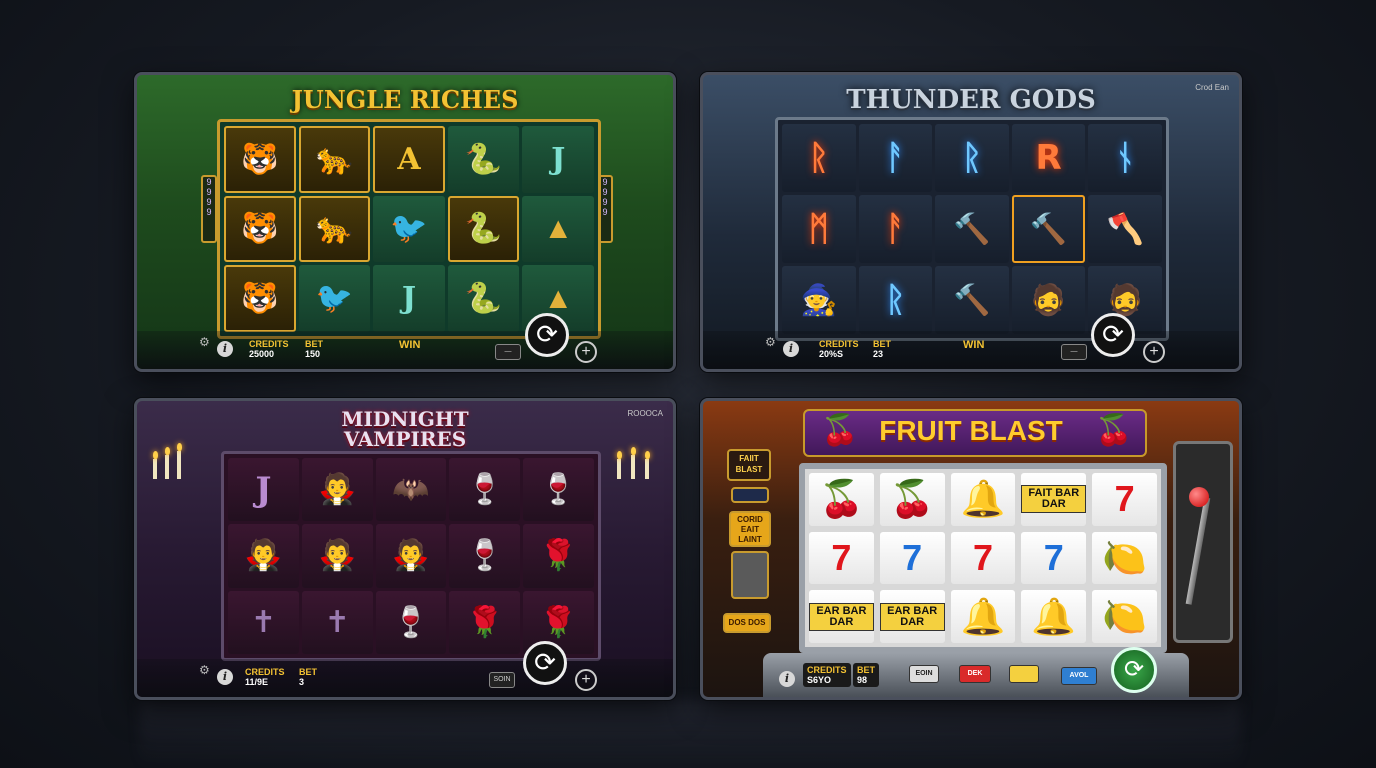  What do you see at coordinates (1125, 229) in the screenshot?
I see `symbol-axe: 🪓` at bounding box center [1125, 229].